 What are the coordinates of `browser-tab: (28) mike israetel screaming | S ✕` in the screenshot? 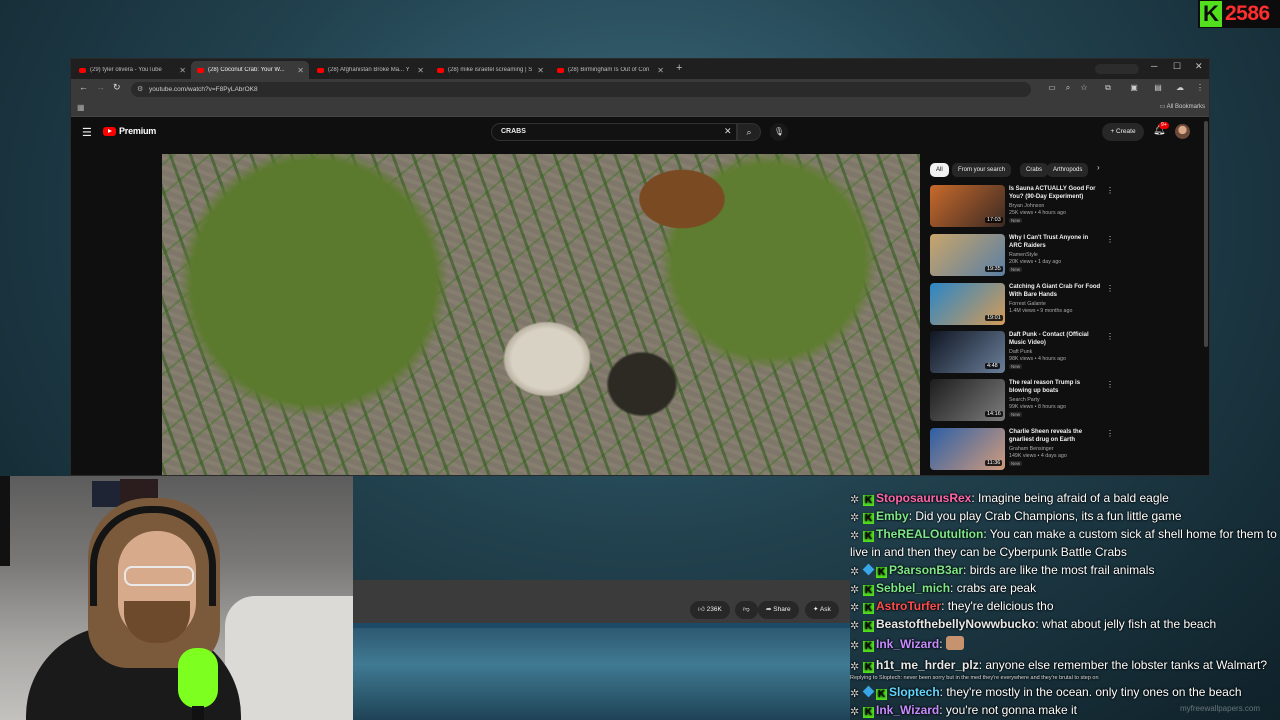 It's located at (490, 70).